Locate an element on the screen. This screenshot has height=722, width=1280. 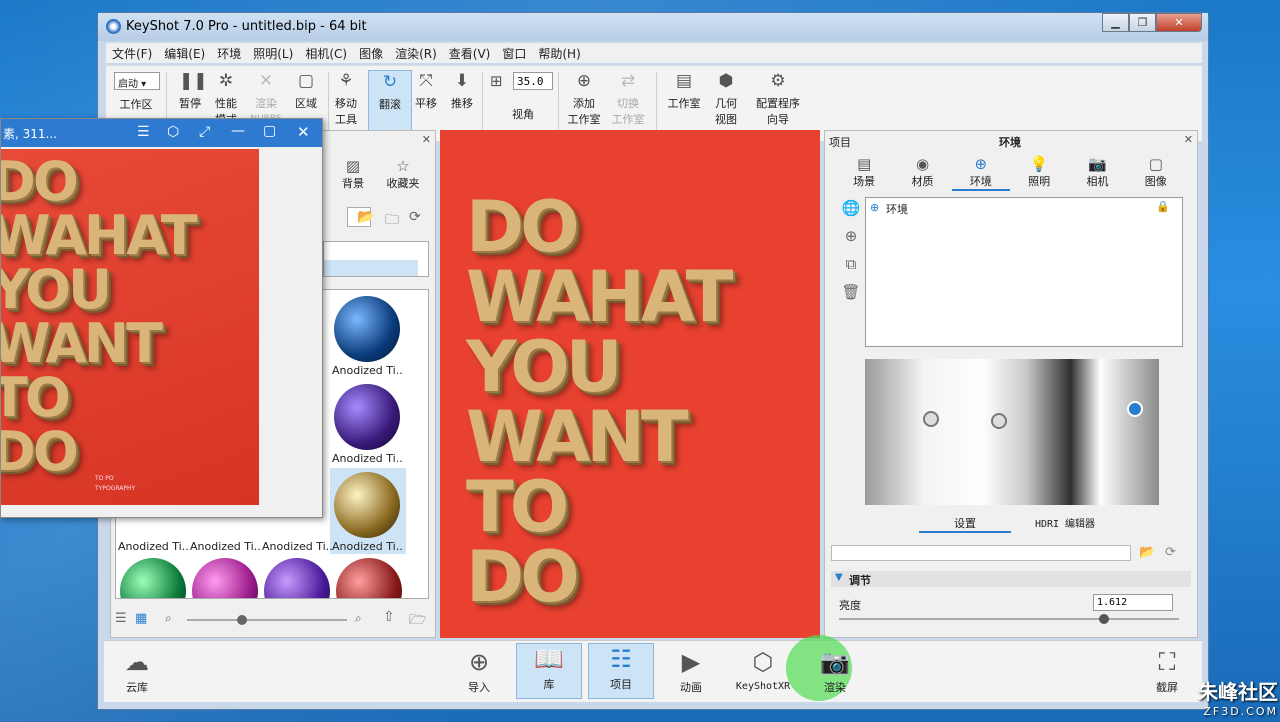
folder-add-icon: 🗁 is located at coordinates (417, 621).